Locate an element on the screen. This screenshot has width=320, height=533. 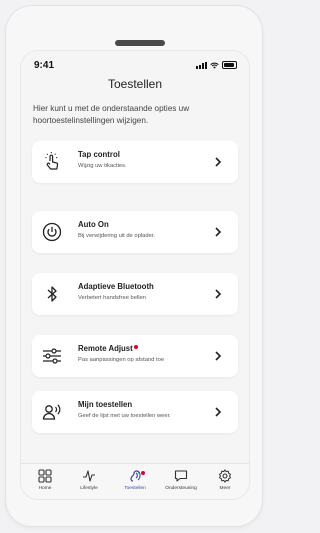
hearing-aid-icon is located at coordinates (135, 476).